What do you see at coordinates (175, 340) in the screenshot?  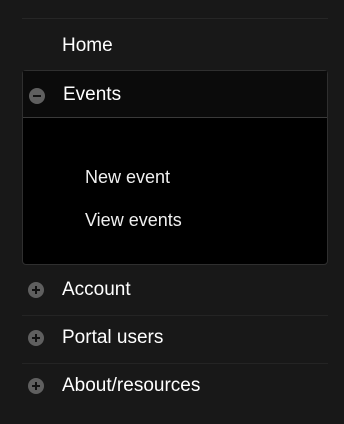 I see `nav-item-portal-users: Portal users` at bounding box center [175, 340].